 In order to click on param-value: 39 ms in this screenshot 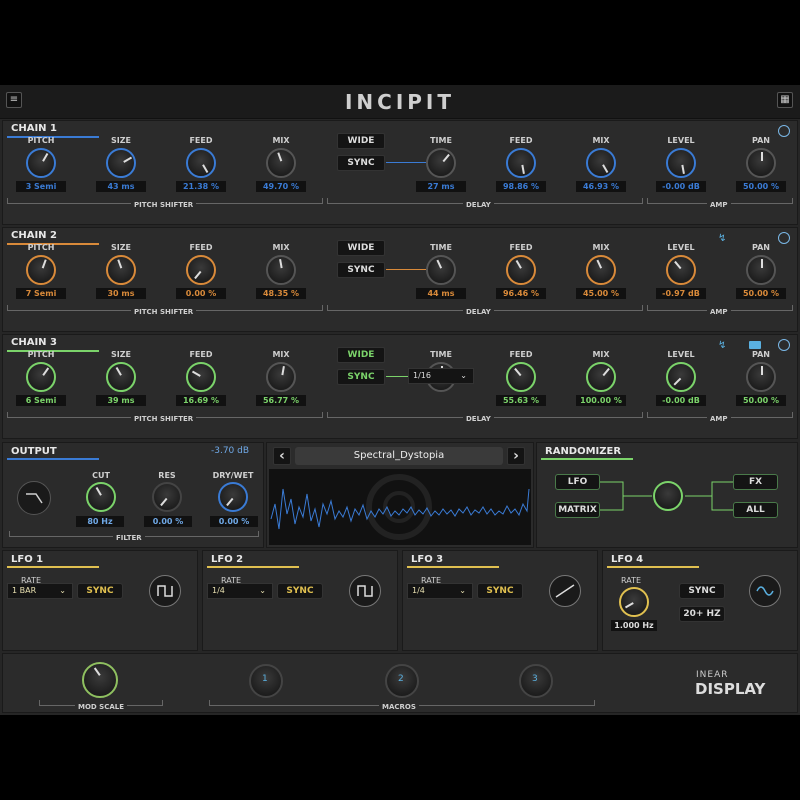, I will do `click(121, 400)`.